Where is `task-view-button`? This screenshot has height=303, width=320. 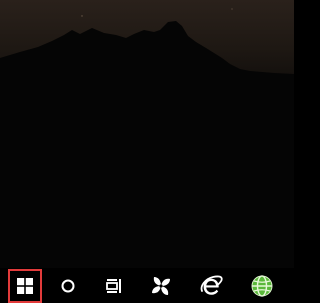 task-view-button is located at coordinates (114, 286).